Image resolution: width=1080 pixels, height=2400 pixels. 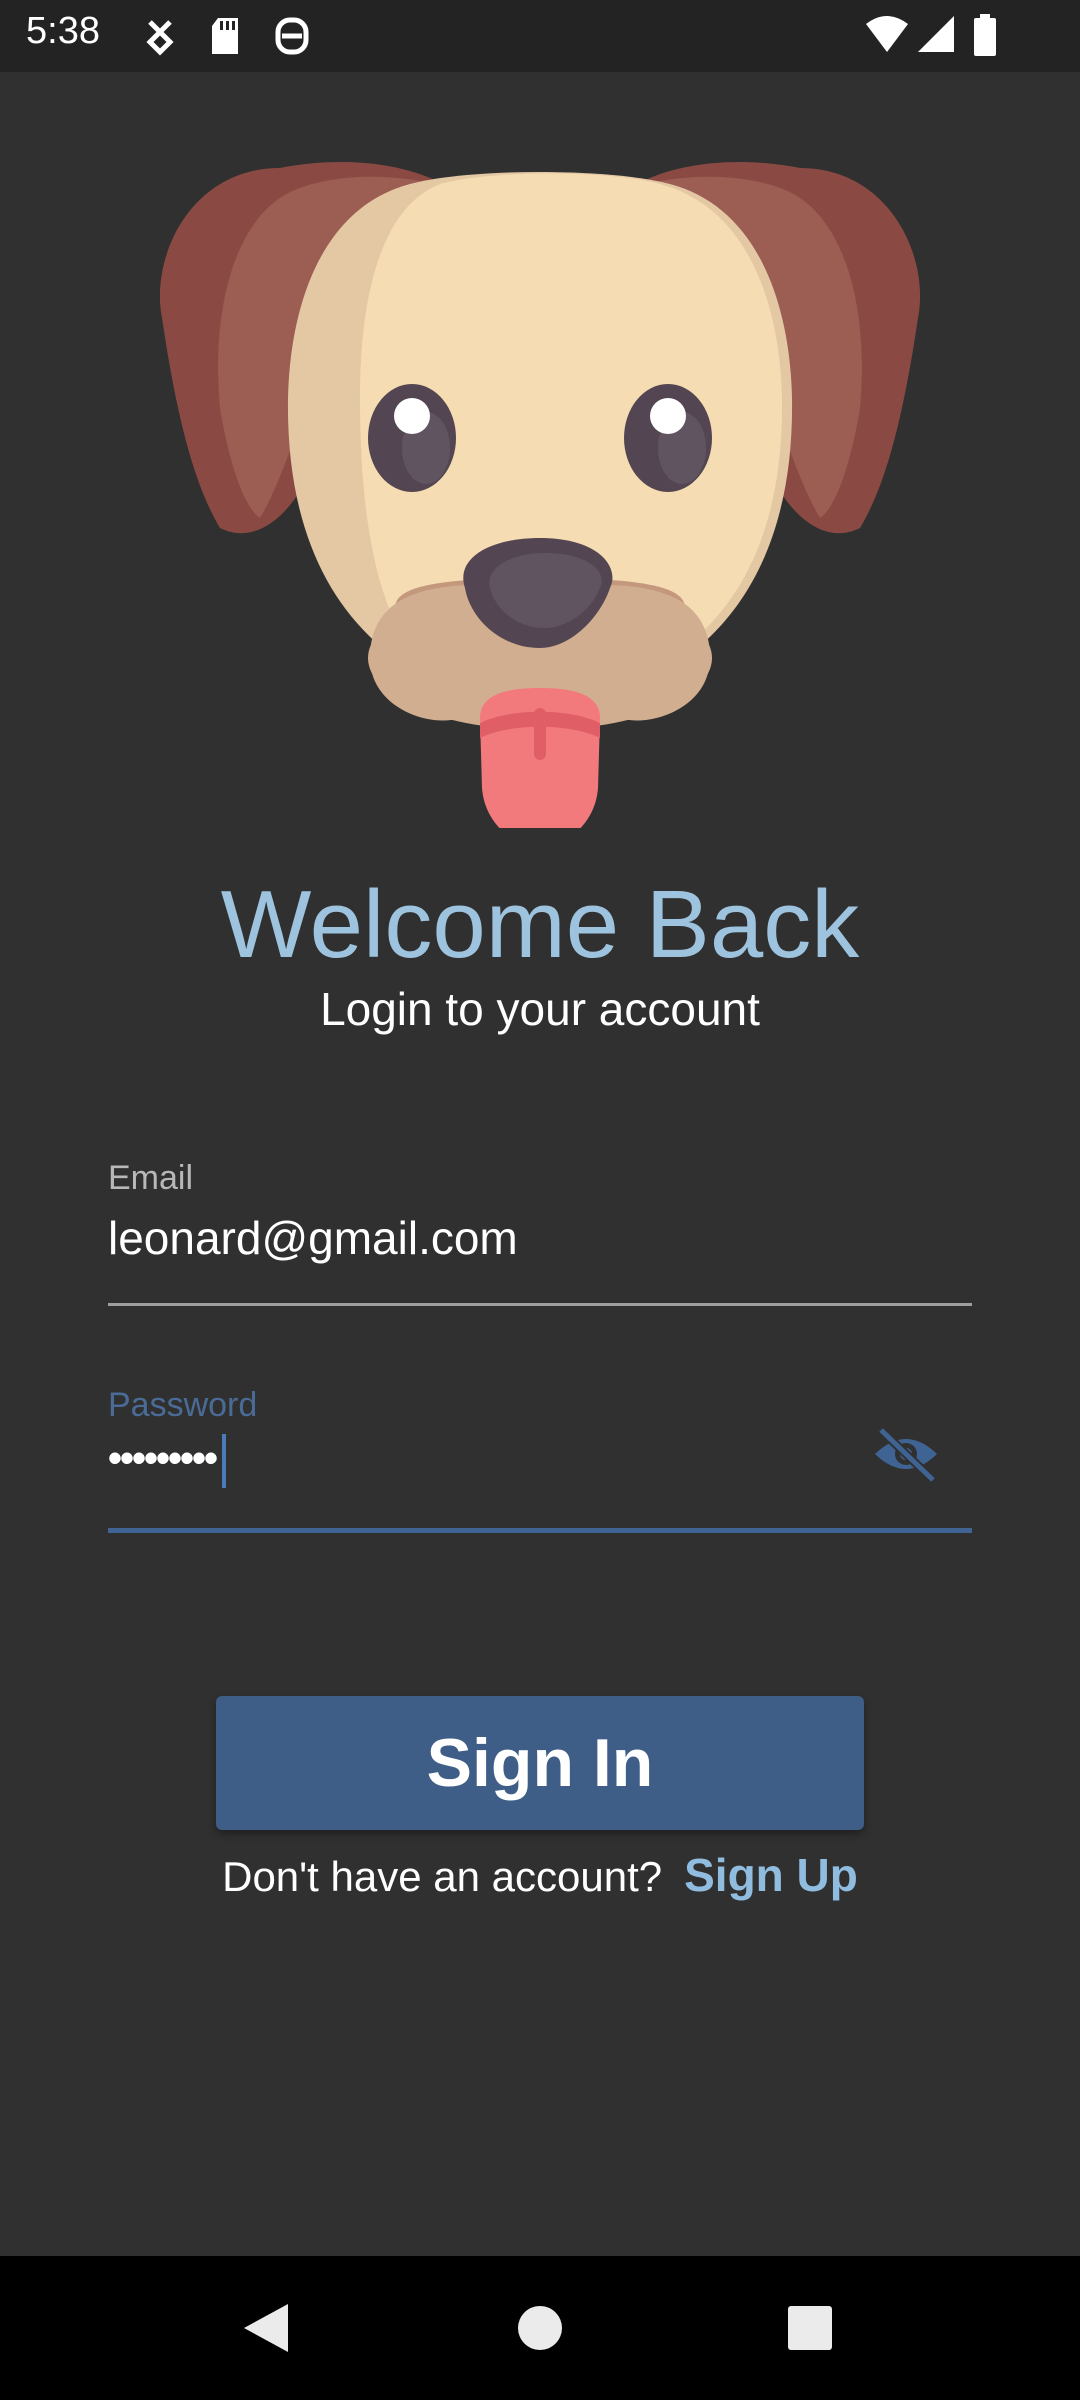 I want to click on sd-card-icon, so click(x=225, y=38).